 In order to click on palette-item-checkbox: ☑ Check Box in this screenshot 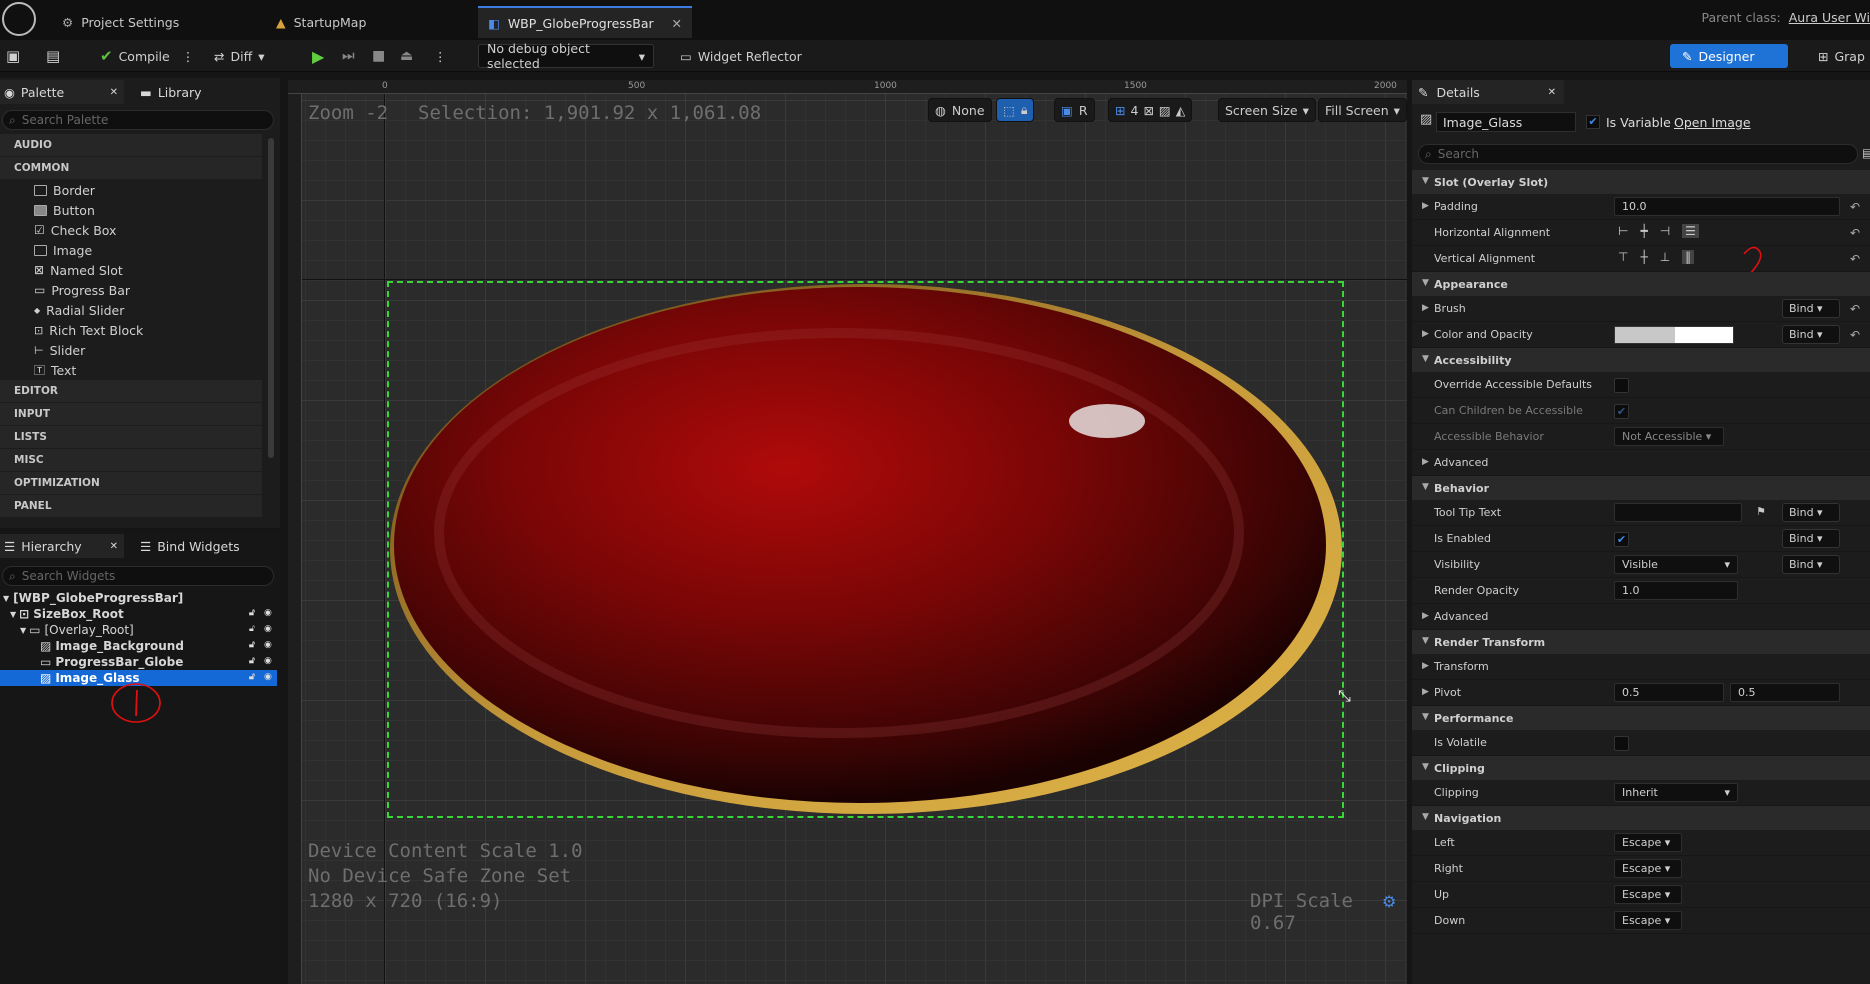, I will do `click(75, 230)`.